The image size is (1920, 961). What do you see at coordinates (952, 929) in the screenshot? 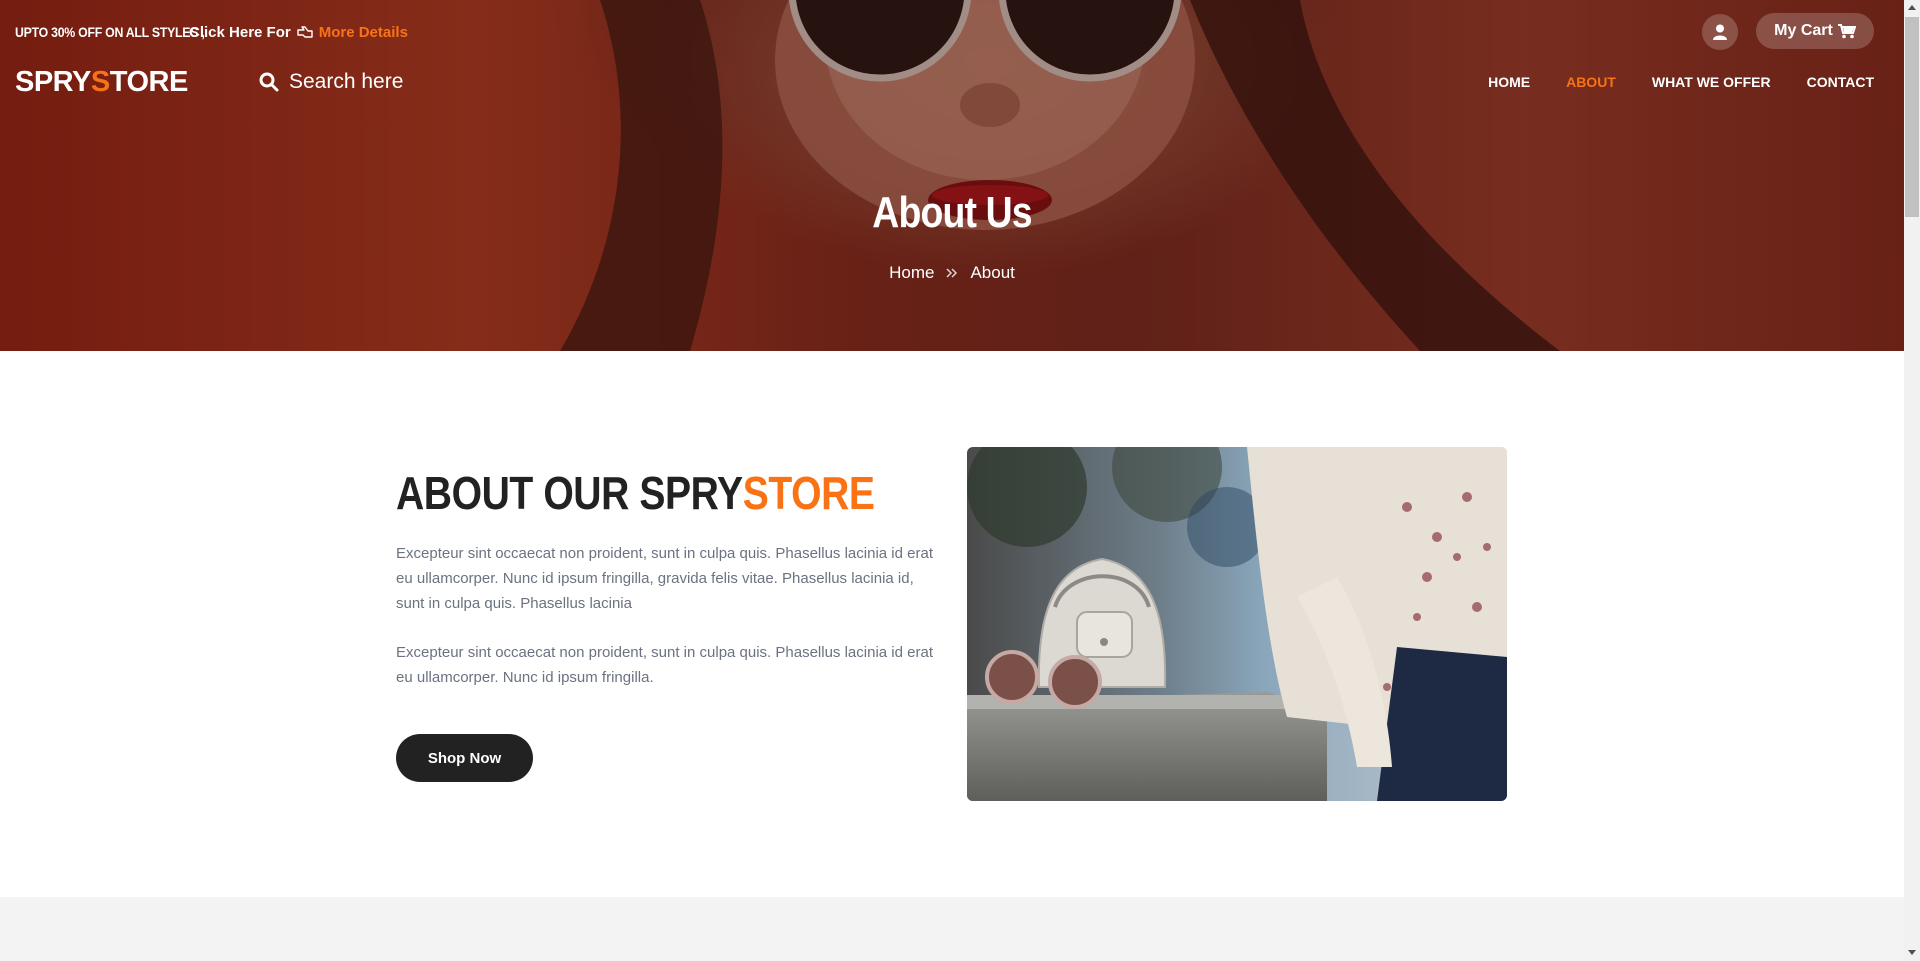
I see `next-section-band` at bounding box center [952, 929].